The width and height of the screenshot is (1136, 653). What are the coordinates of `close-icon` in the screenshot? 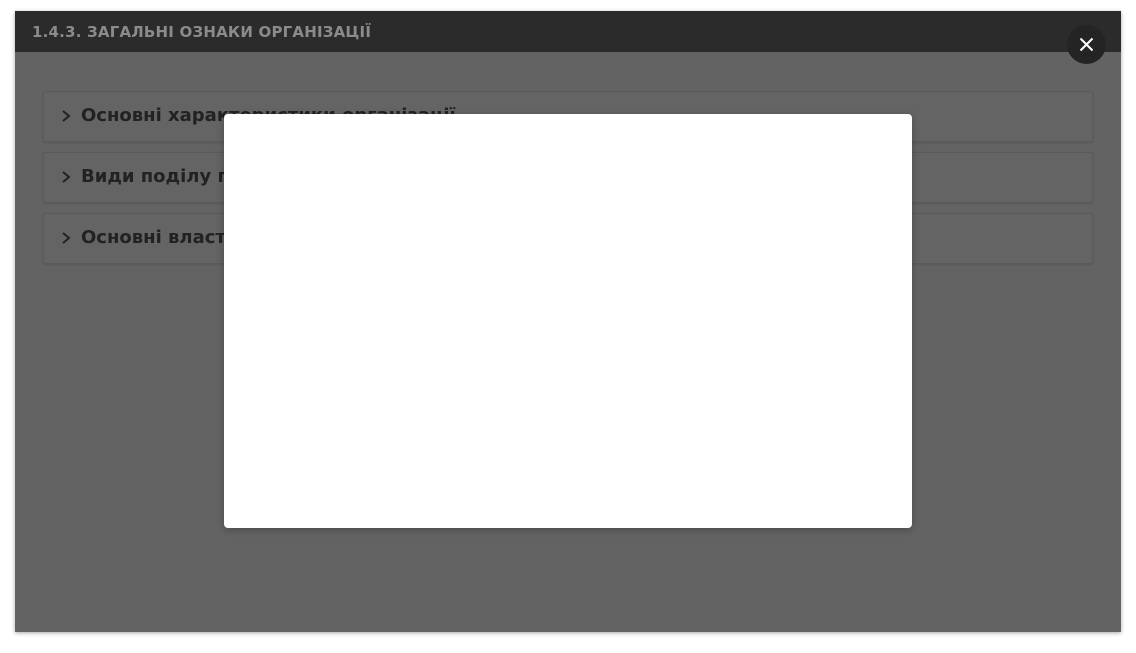 It's located at (1086, 44).